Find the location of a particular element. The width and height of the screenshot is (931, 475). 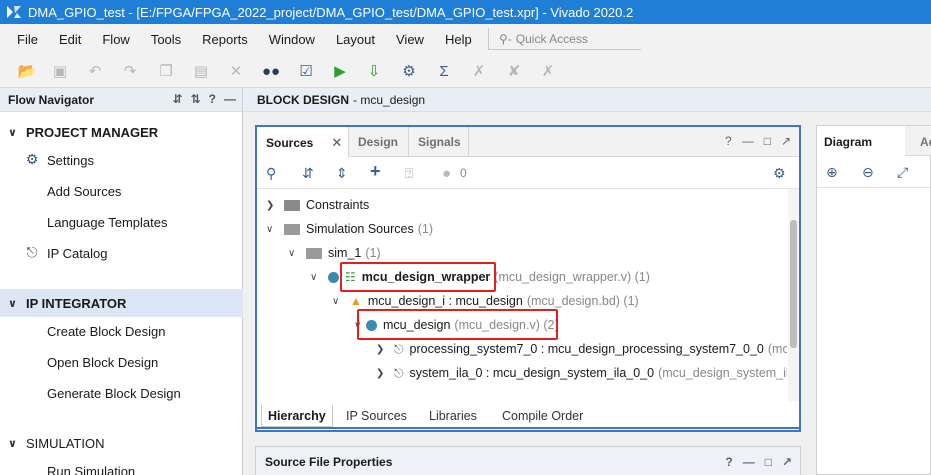

program-icon: ⇩ is located at coordinates (374, 71).